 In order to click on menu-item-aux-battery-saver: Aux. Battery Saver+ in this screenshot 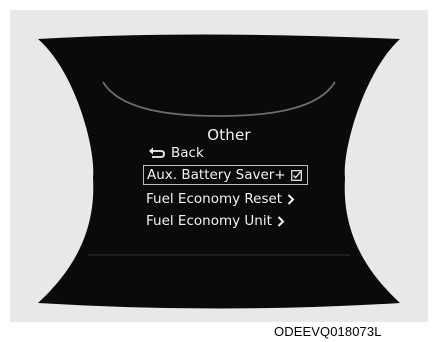, I will do `click(225, 175)`.